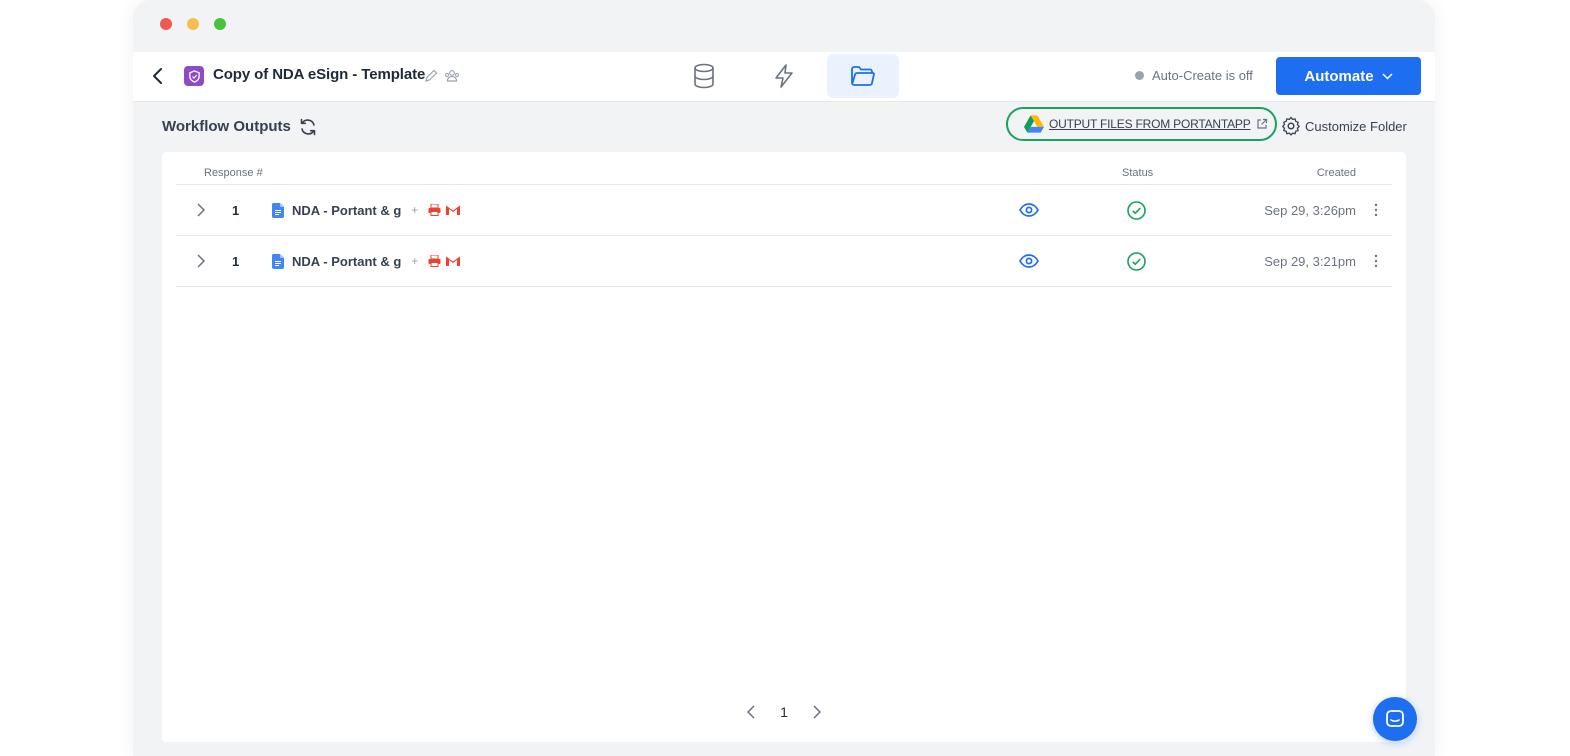 This screenshot has height=756, width=1570. What do you see at coordinates (194, 76) in the screenshot?
I see `template-shield-icon` at bounding box center [194, 76].